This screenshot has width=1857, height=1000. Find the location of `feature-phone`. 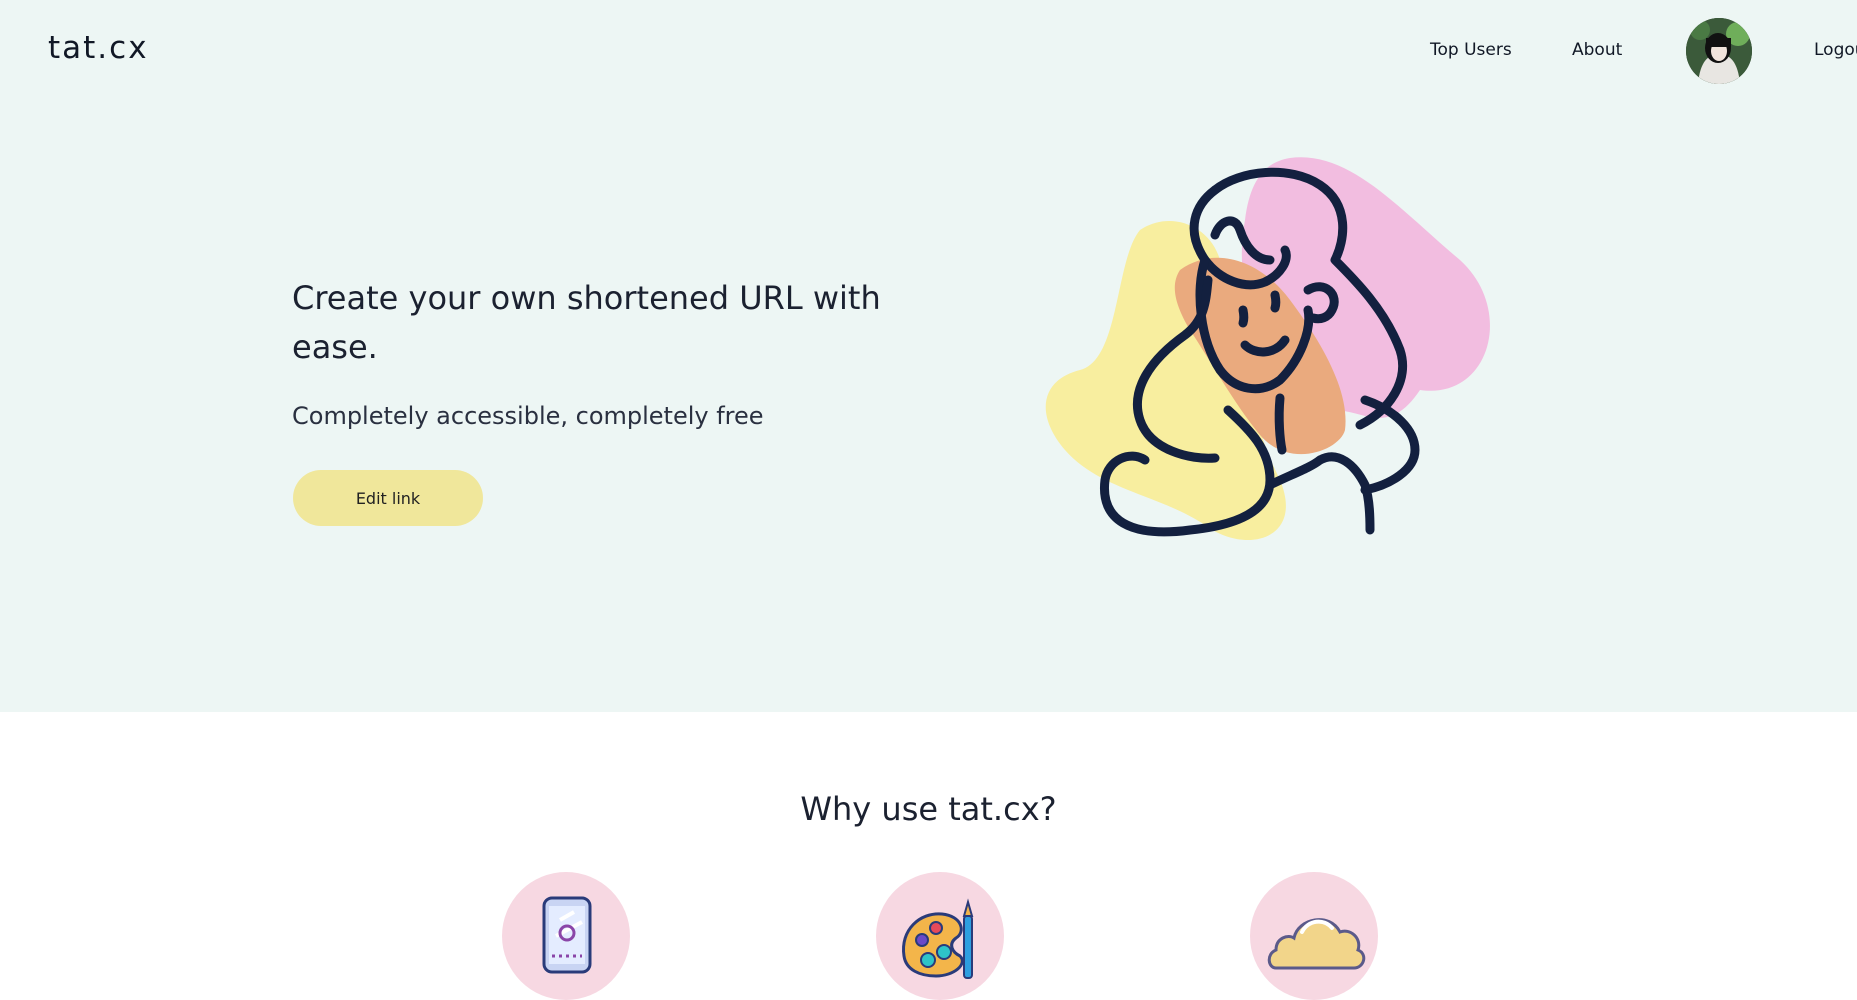

feature-phone is located at coordinates (566, 936).